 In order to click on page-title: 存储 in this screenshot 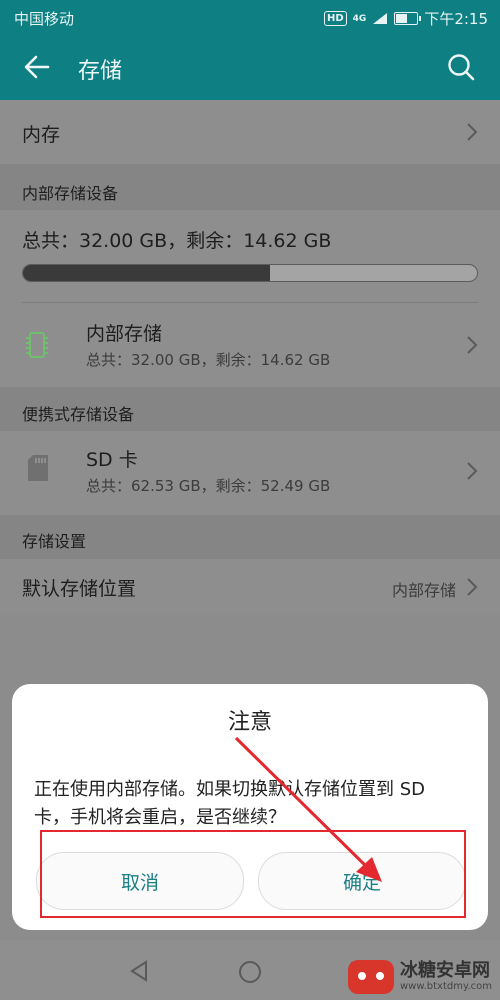, I will do `click(100, 71)`.